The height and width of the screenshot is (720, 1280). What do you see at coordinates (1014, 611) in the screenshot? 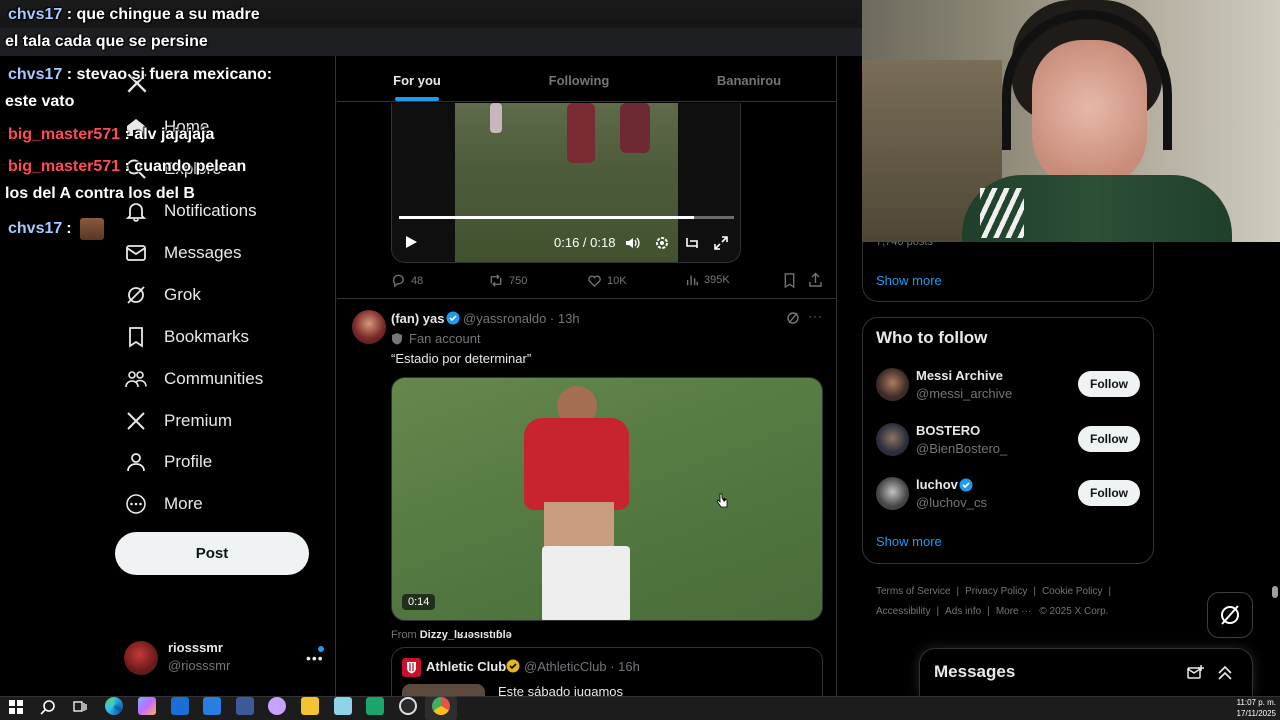
I see `footer-link-more: More ···` at bounding box center [1014, 611].